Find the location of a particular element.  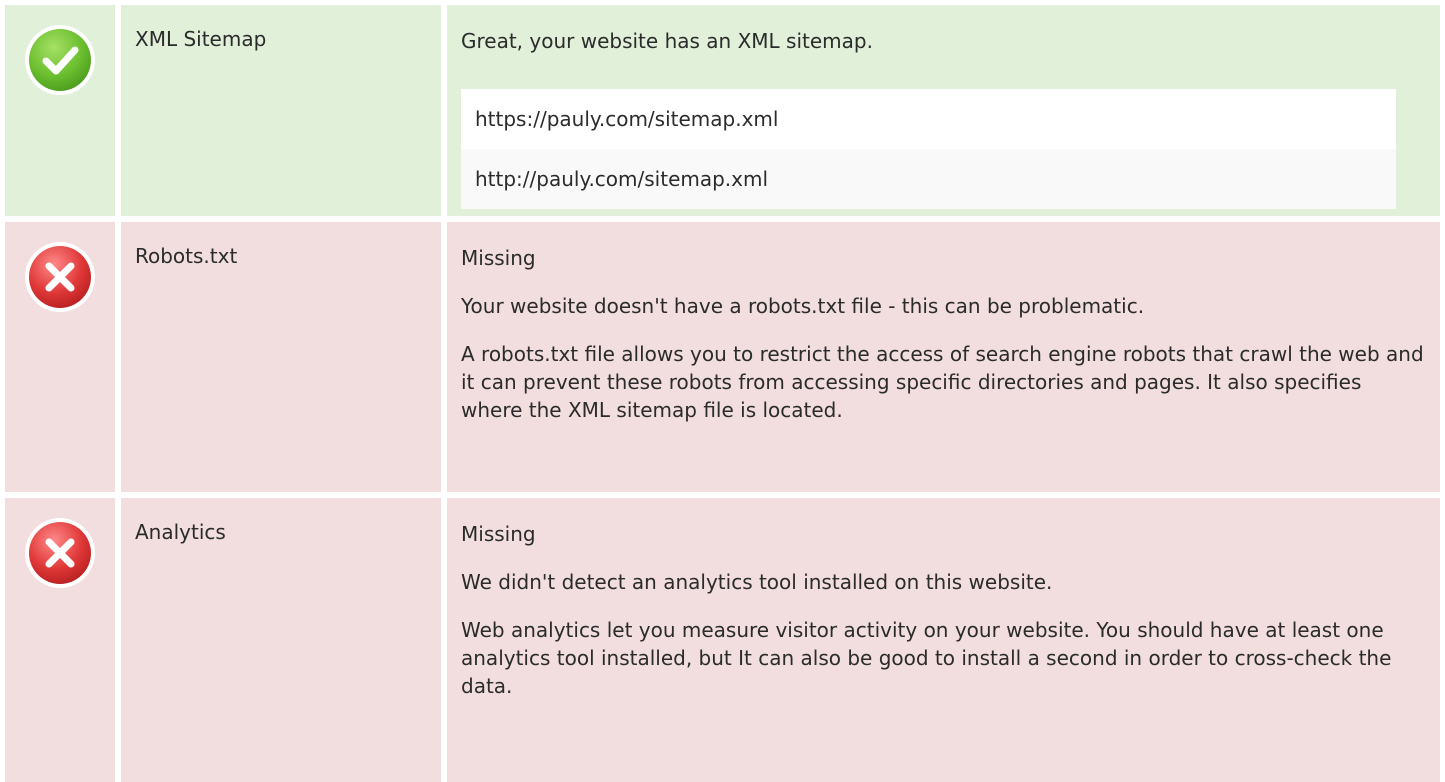

check-label: Analytics is located at coordinates (180, 532).